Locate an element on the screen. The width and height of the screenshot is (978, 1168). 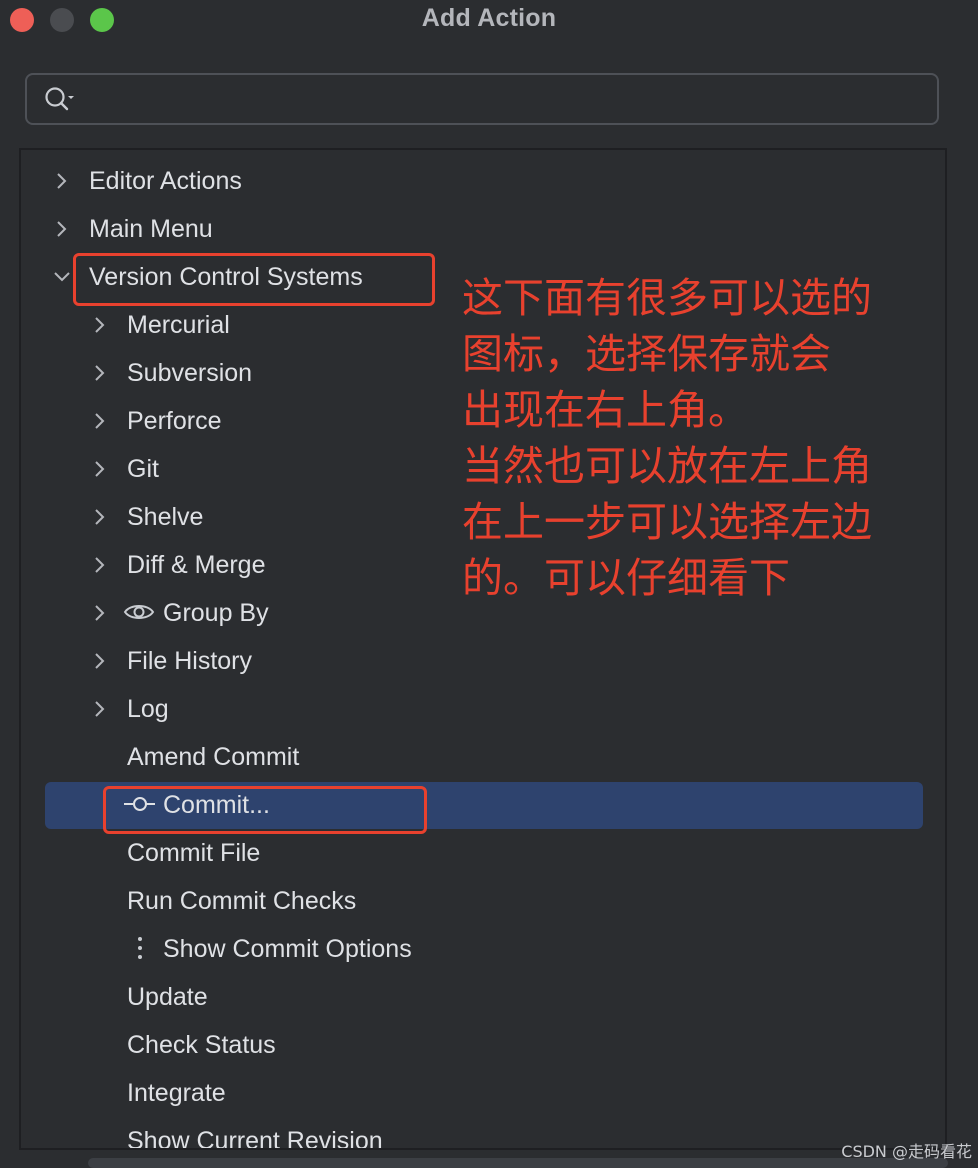
tree-item-label: Run Commit Checks is located at coordinates (242, 901).